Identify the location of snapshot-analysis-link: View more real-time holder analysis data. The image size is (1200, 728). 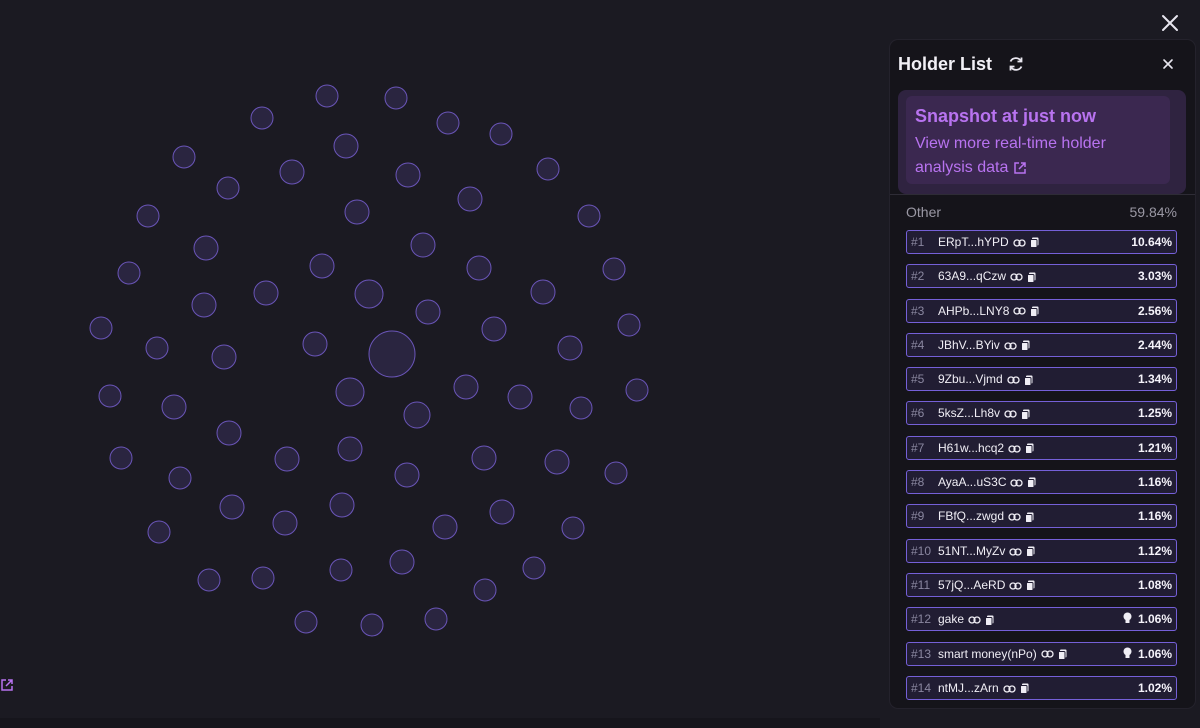
(1035, 156).